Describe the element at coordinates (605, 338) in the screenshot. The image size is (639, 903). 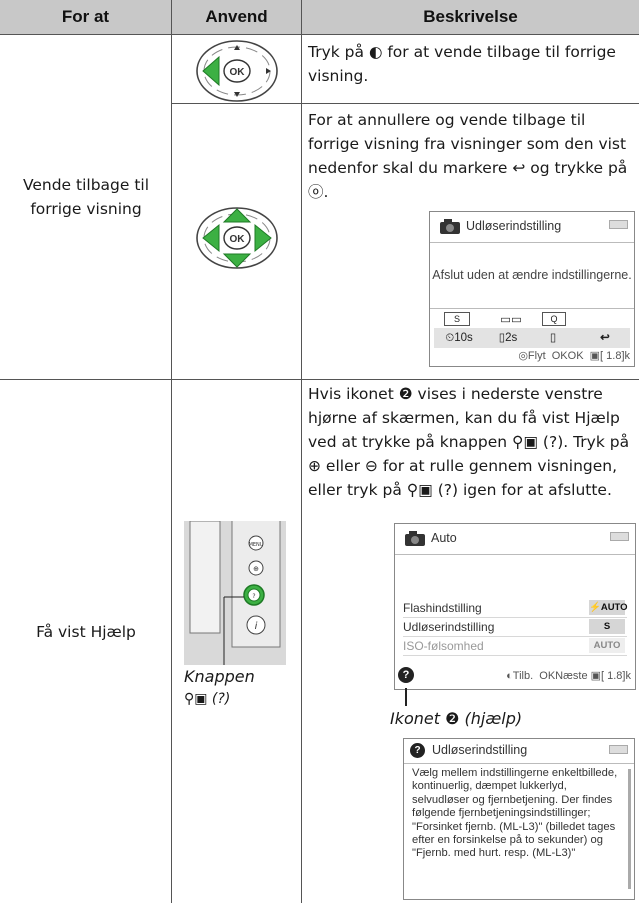
I see `icon-return: ↩` at that location.